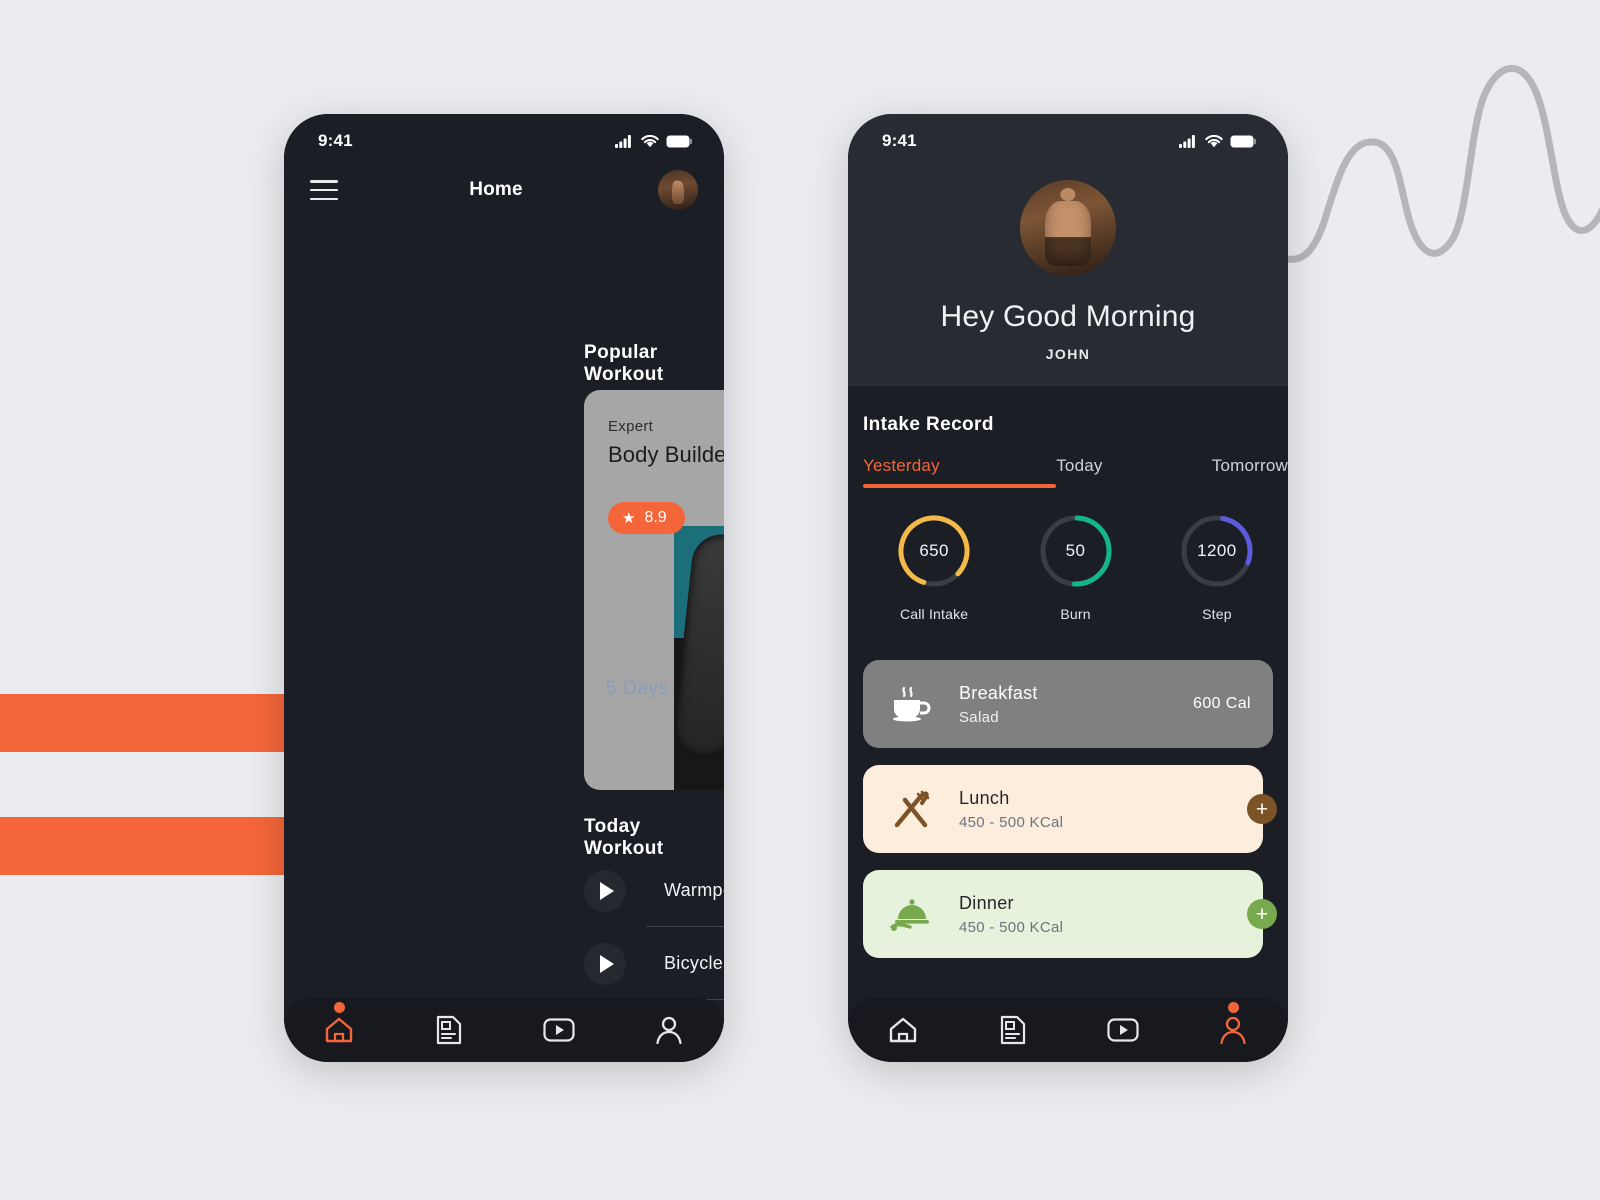  I want to click on section-title-popular: Popular Workout, so click(624, 363).